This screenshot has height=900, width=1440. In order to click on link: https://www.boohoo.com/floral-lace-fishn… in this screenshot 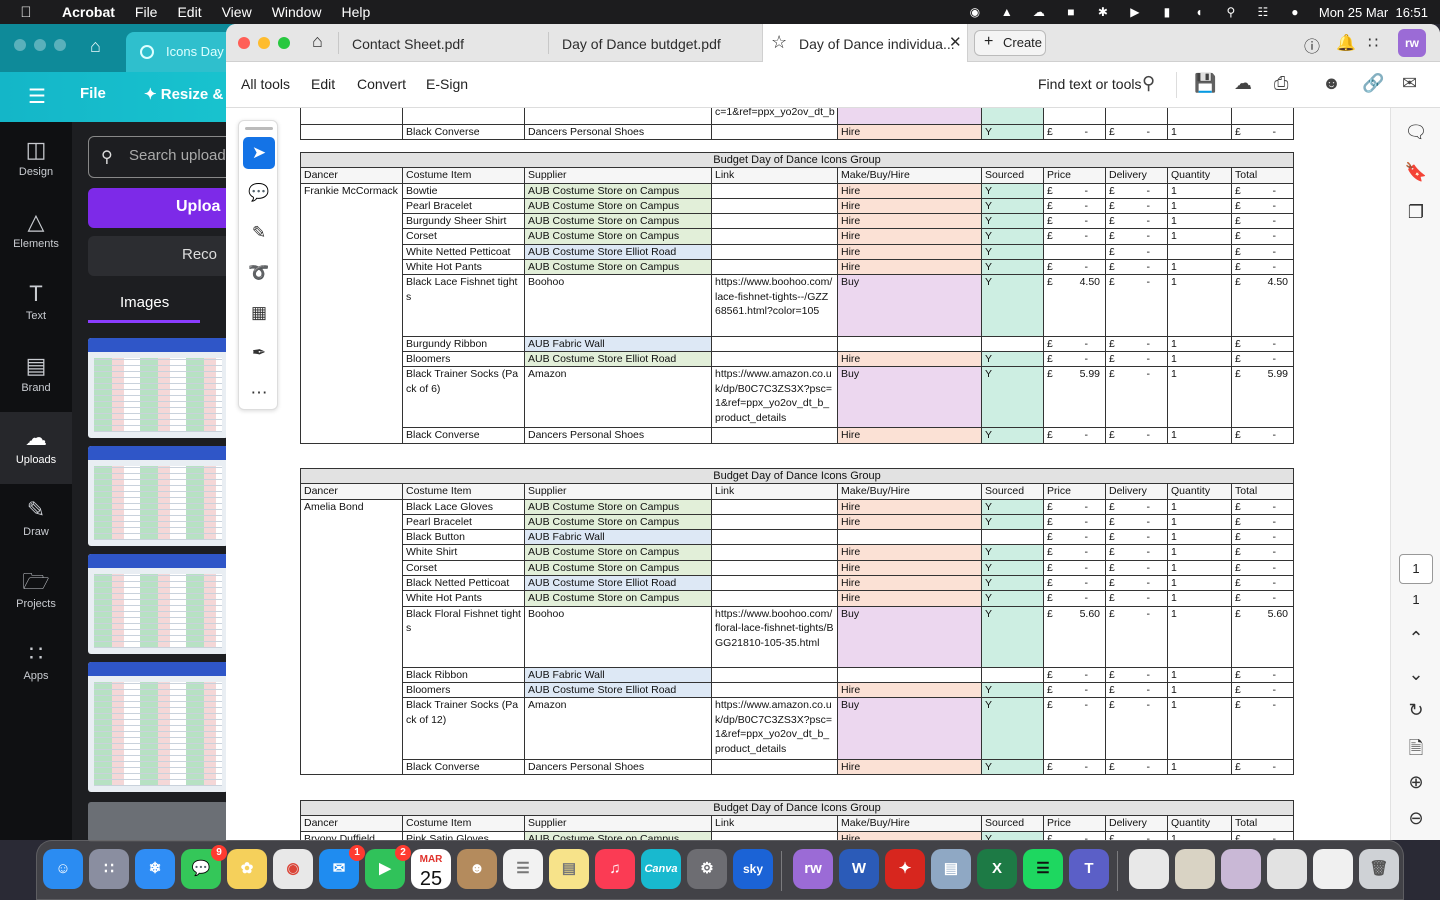, I will do `click(774, 636)`.